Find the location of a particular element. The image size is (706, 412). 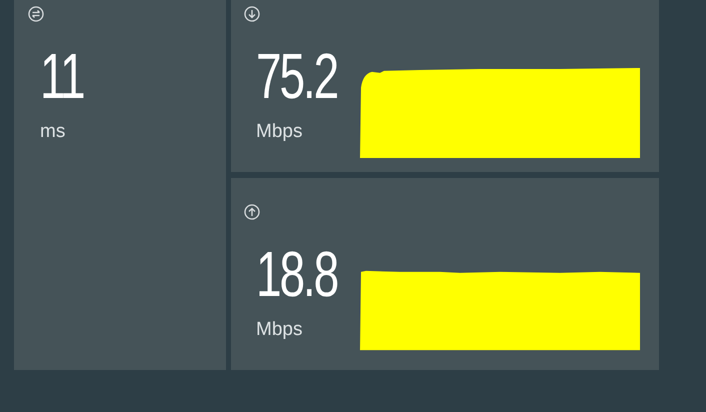

metric-unit: ms is located at coordinates (53, 132).